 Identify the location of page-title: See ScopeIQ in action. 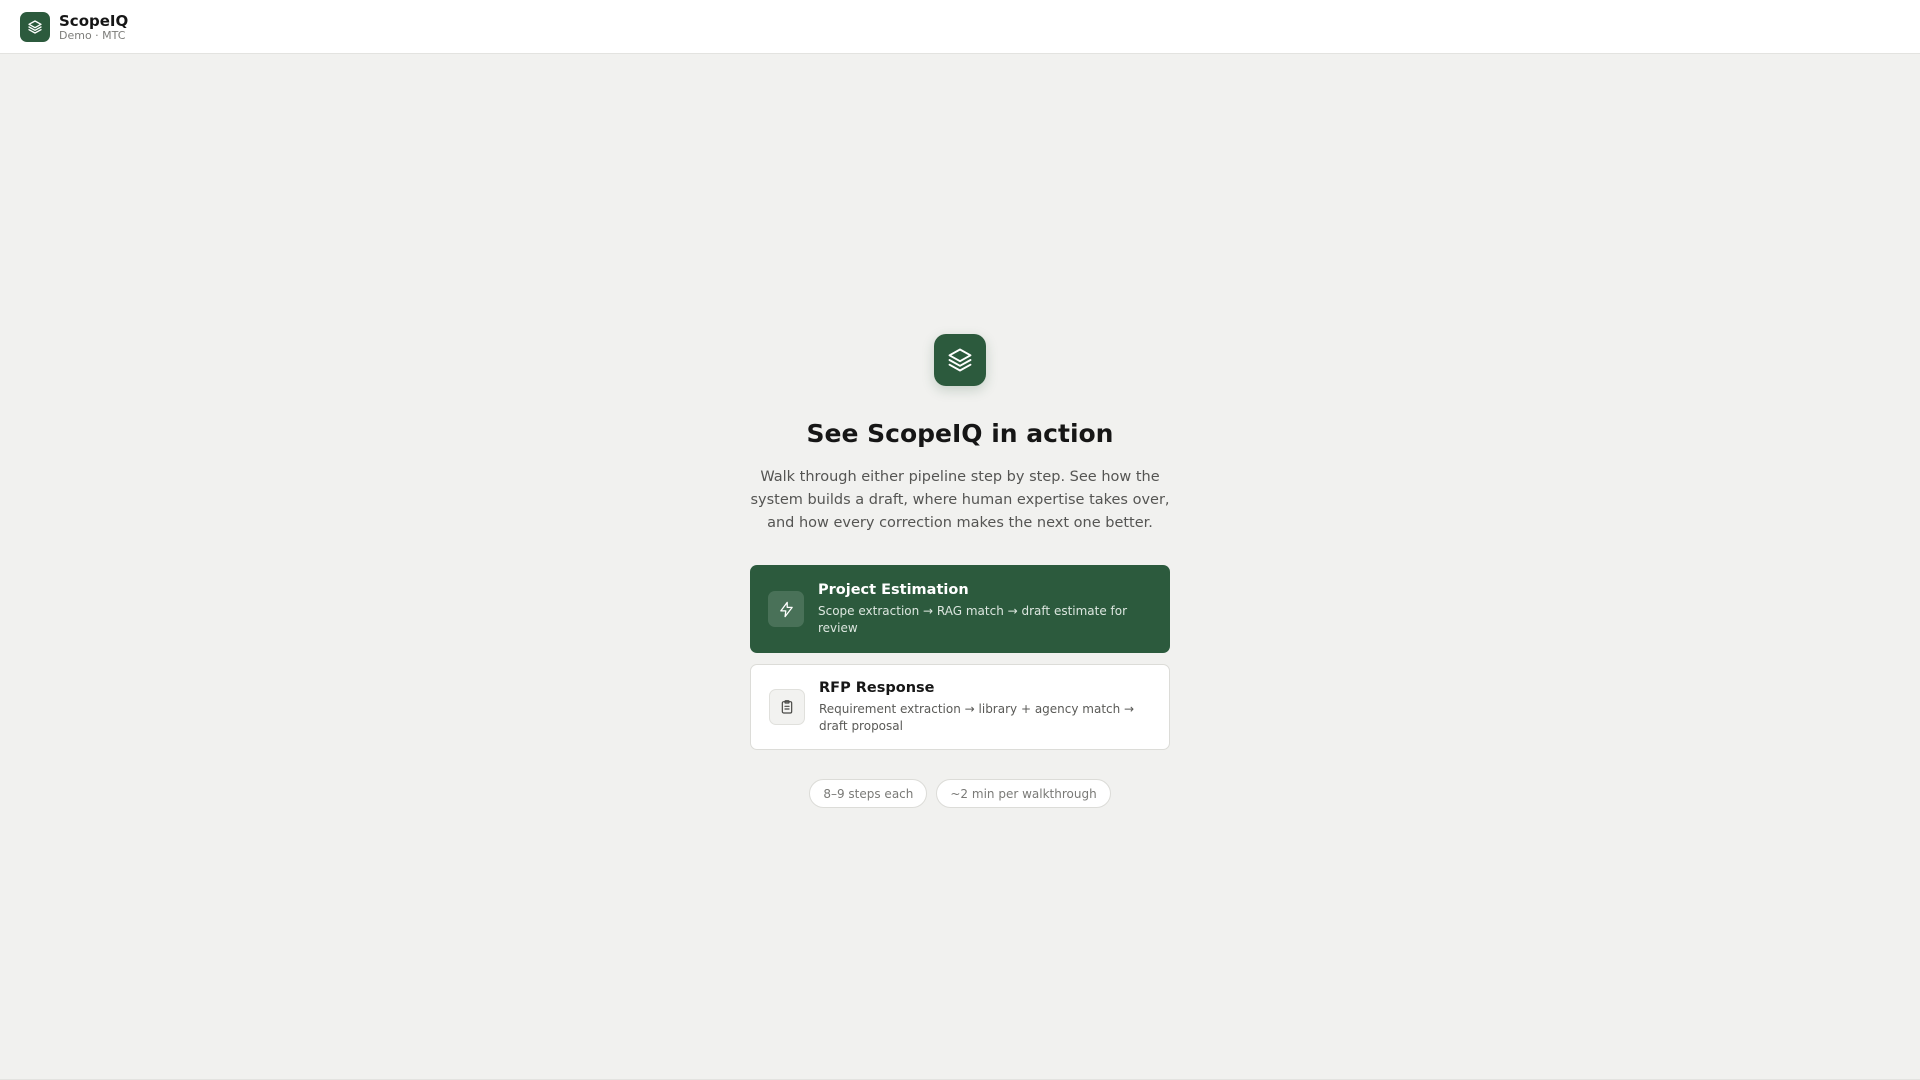
(960, 433).